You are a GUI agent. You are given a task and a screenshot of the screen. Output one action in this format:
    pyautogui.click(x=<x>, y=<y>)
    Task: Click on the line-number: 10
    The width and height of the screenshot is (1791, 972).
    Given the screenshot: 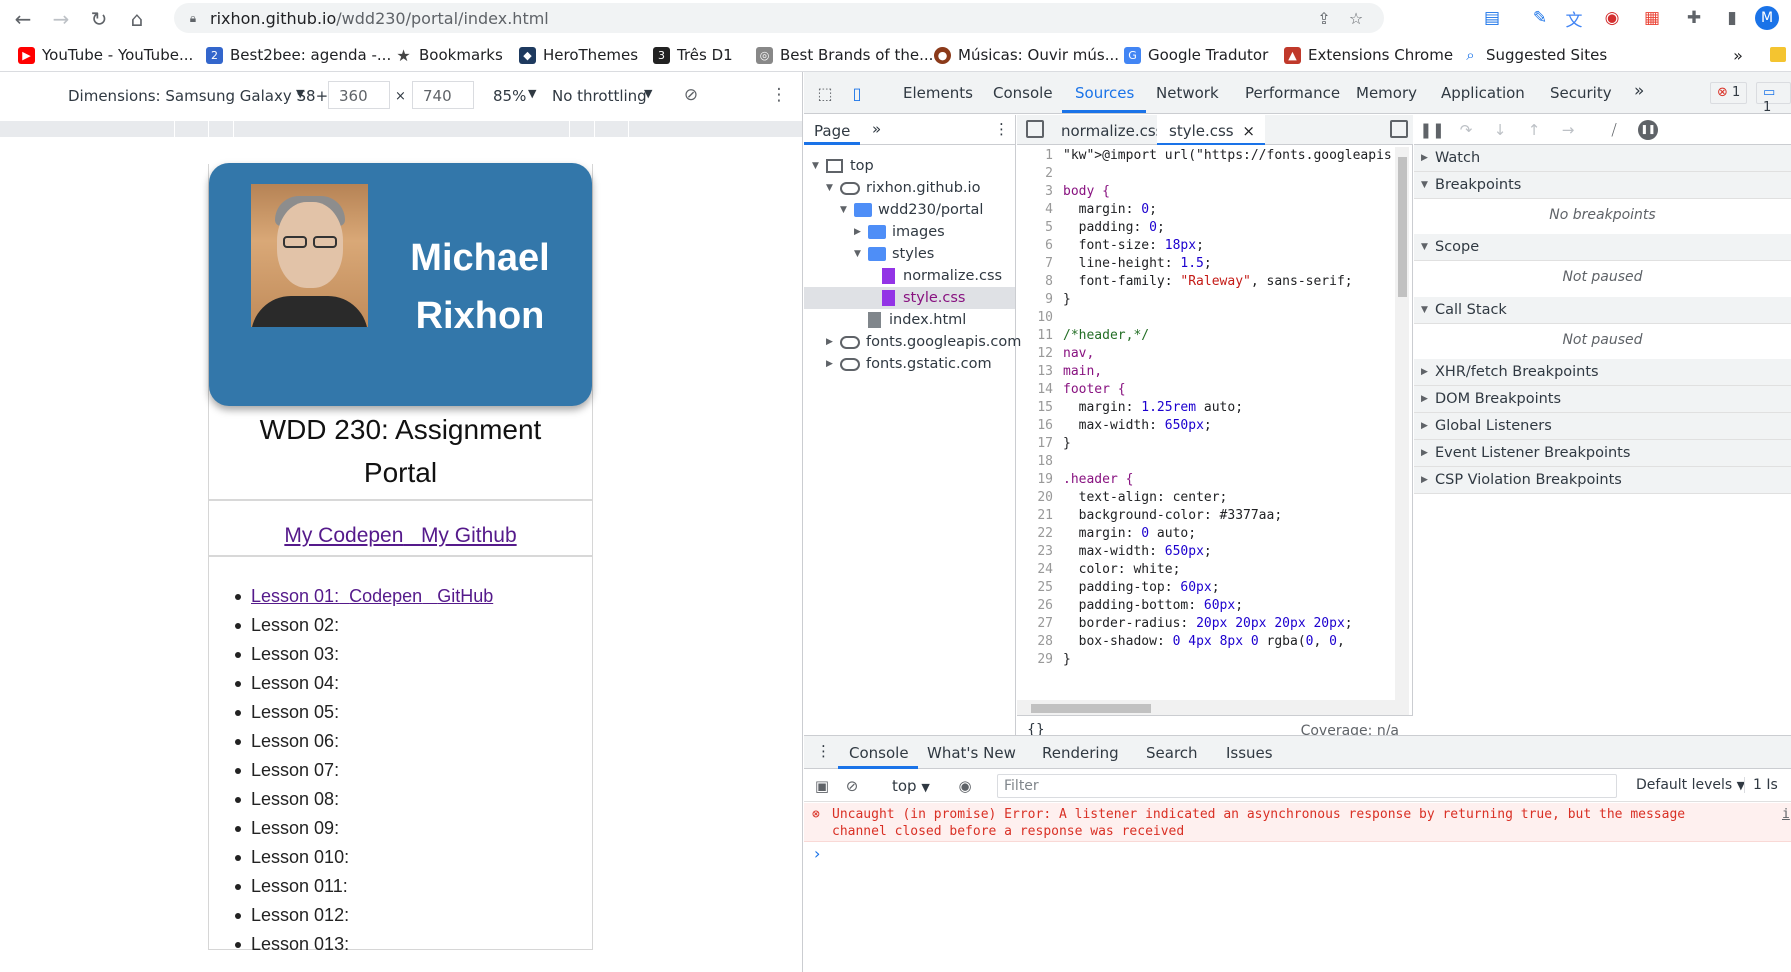 What is the action you would take?
    pyautogui.click(x=1035, y=318)
    